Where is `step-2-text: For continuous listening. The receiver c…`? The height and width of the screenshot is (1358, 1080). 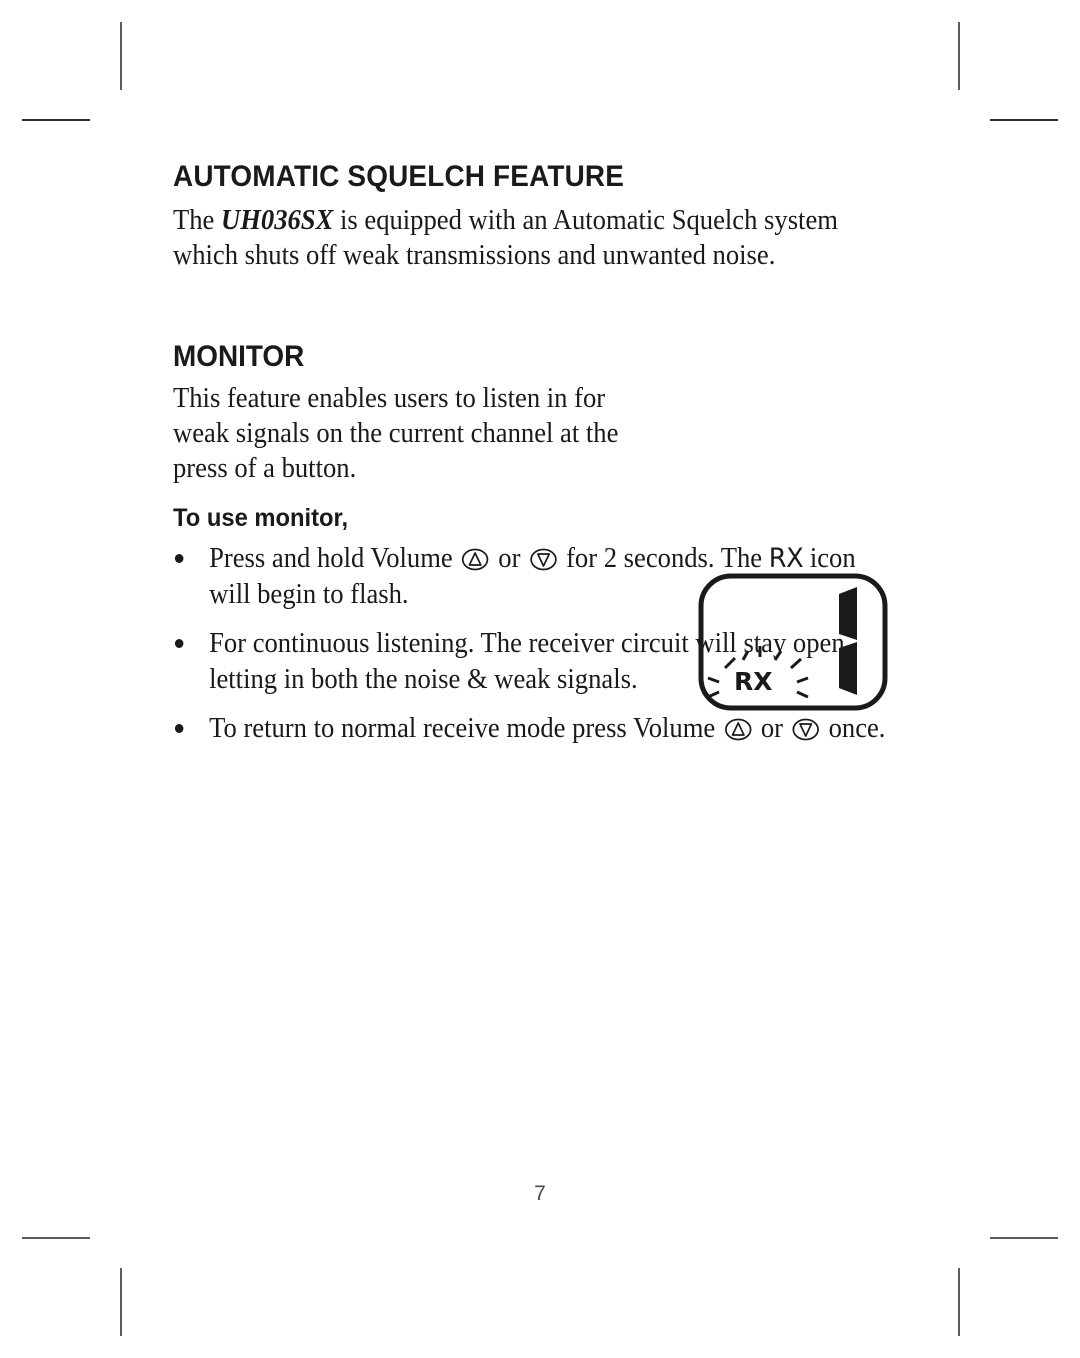
step-2-text: For continuous listening. The receiver c… is located at coordinates (530, 661).